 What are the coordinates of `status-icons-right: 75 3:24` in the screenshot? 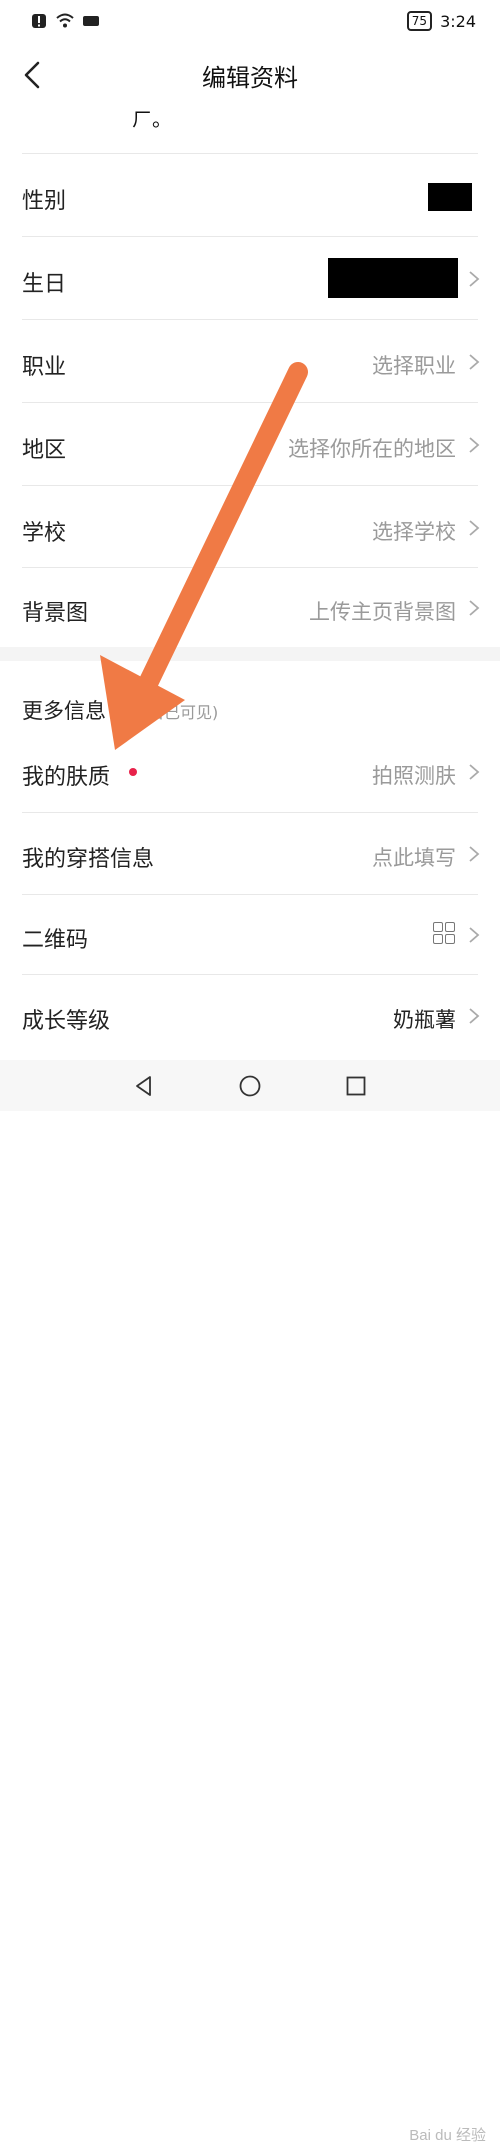 It's located at (441, 21).